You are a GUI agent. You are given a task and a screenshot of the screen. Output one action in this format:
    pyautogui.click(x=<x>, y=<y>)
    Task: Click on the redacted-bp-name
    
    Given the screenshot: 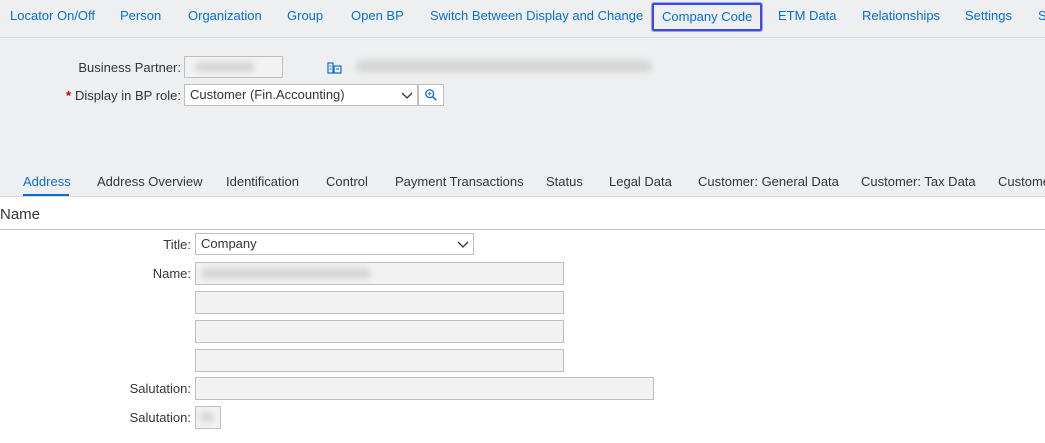 What is the action you would take?
    pyautogui.click(x=504, y=66)
    